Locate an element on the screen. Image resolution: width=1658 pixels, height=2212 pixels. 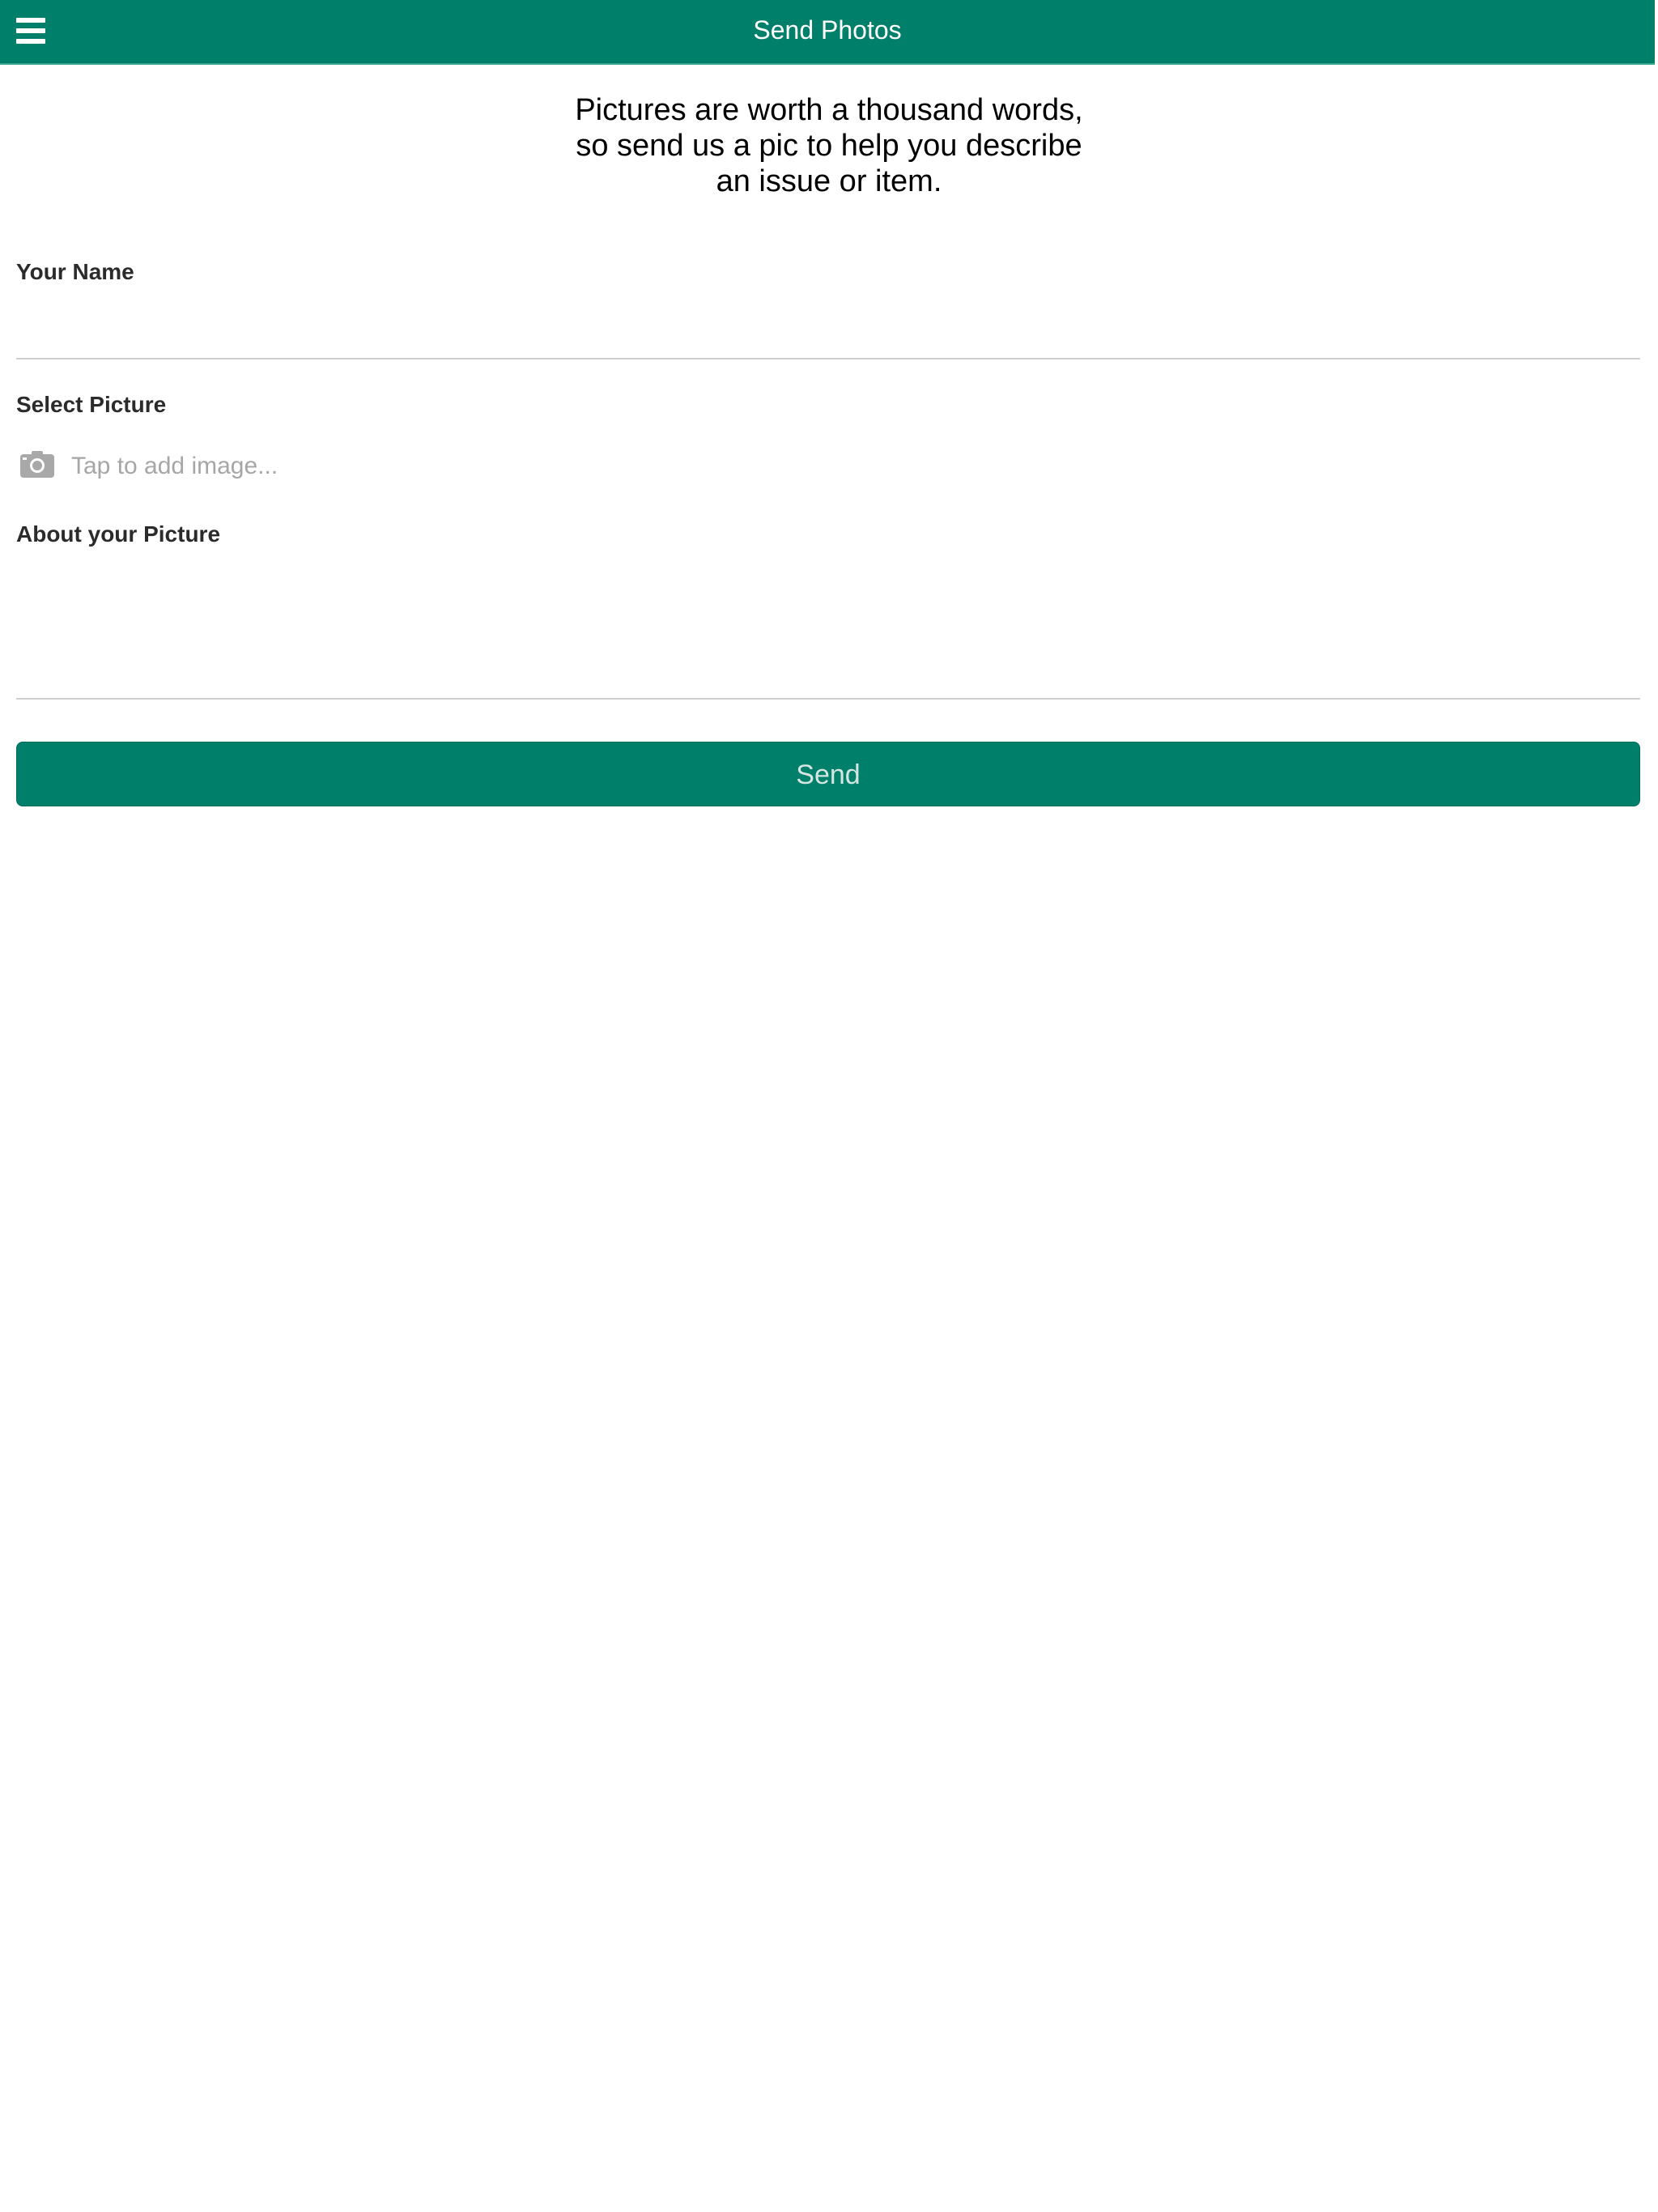
page-title: Send Photos is located at coordinates (827, 30).